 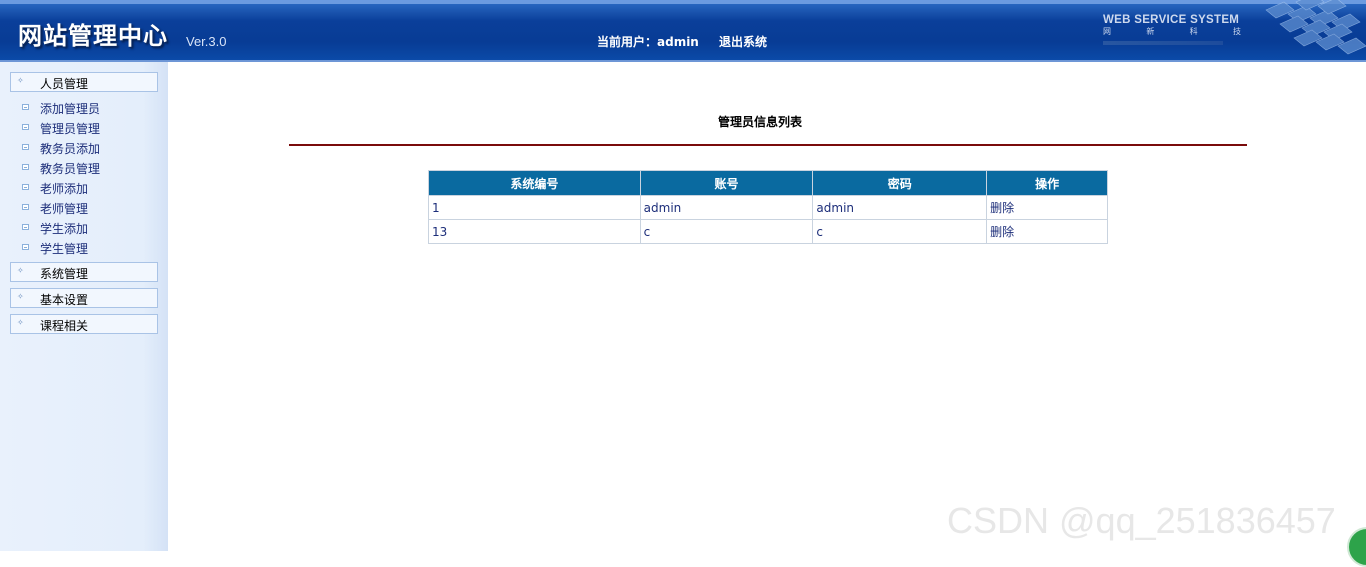 I want to click on cell-password: admin, so click(x=900, y=207).